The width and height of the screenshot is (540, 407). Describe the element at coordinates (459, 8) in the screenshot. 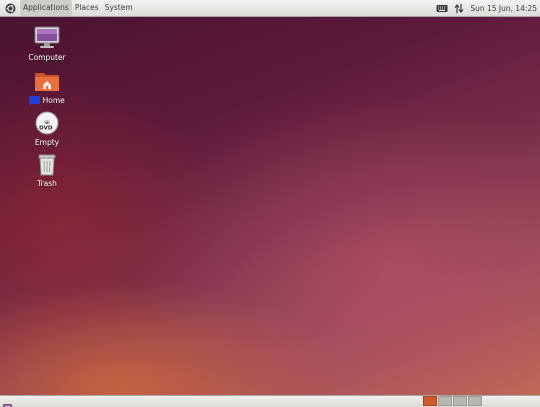

I see `network-updown-icon` at that location.